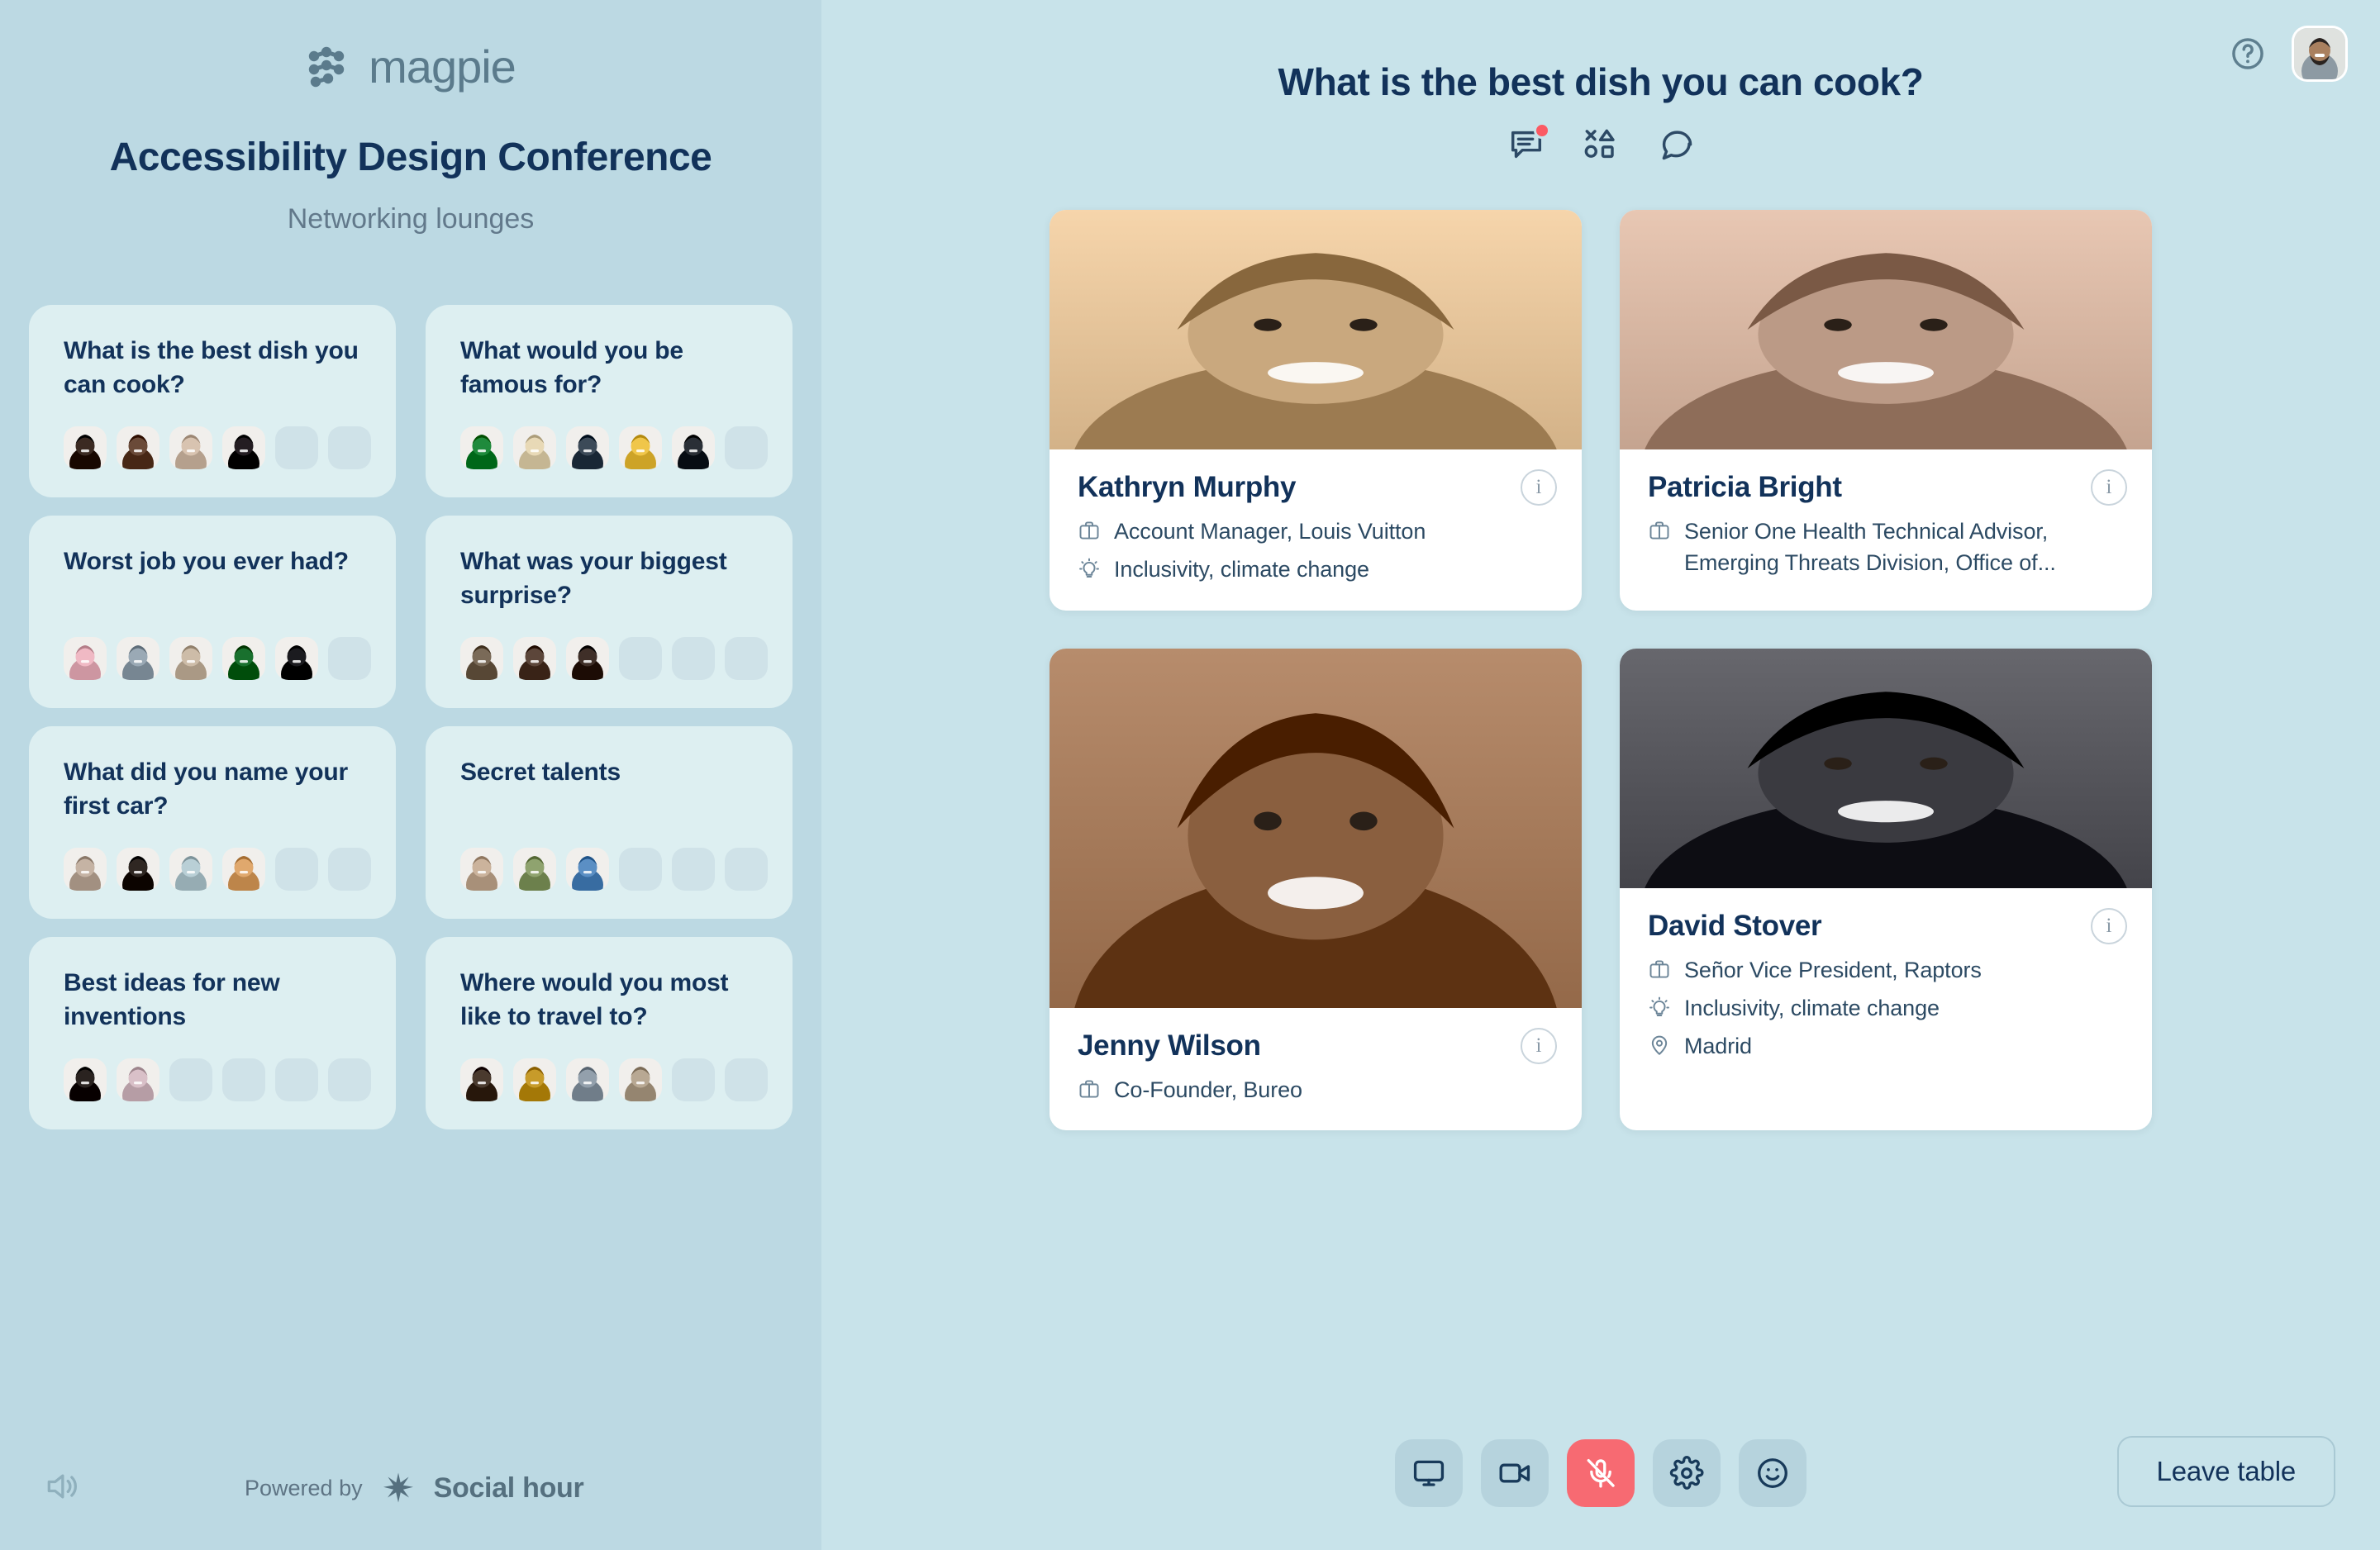 The image size is (2380, 1550). What do you see at coordinates (2248, 54) in the screenshot?
I see `help-circle-icon` at bounding box center [2248, 54].